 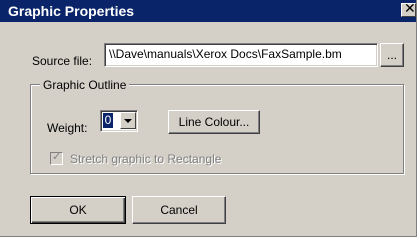 I want to click on weight-label: Weight:, so click(x=67, y=128).